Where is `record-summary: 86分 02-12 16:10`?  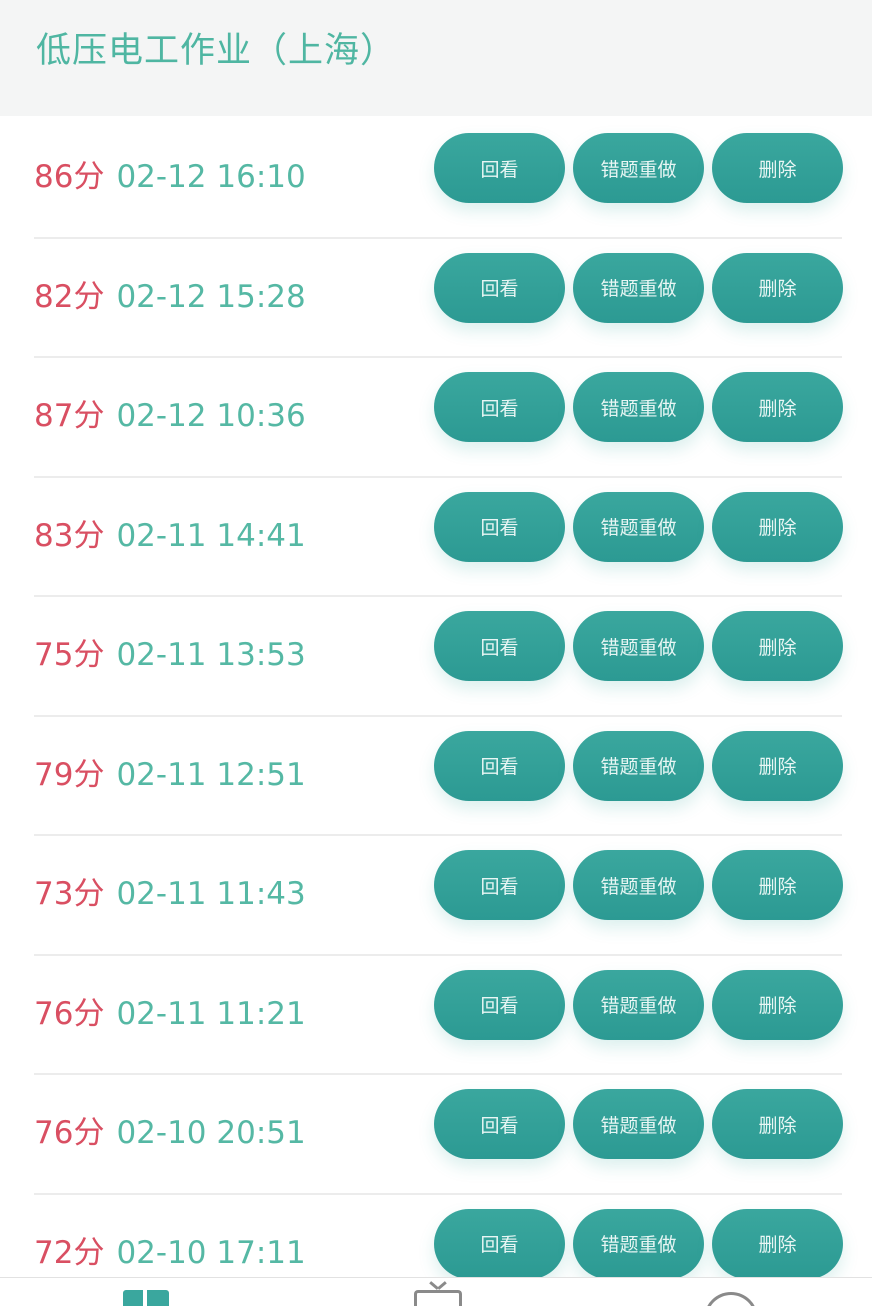 record-summary: 86分 02-12 16:10 is located at coordinates (170, 177).